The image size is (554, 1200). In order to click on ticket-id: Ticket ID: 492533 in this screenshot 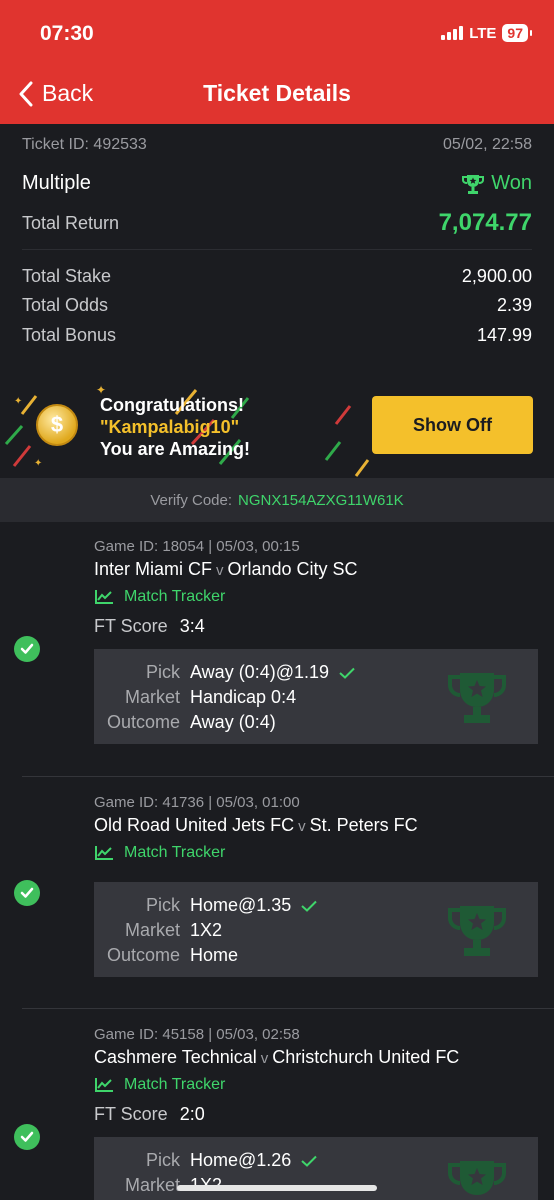, I will do `click(84, 144)`.